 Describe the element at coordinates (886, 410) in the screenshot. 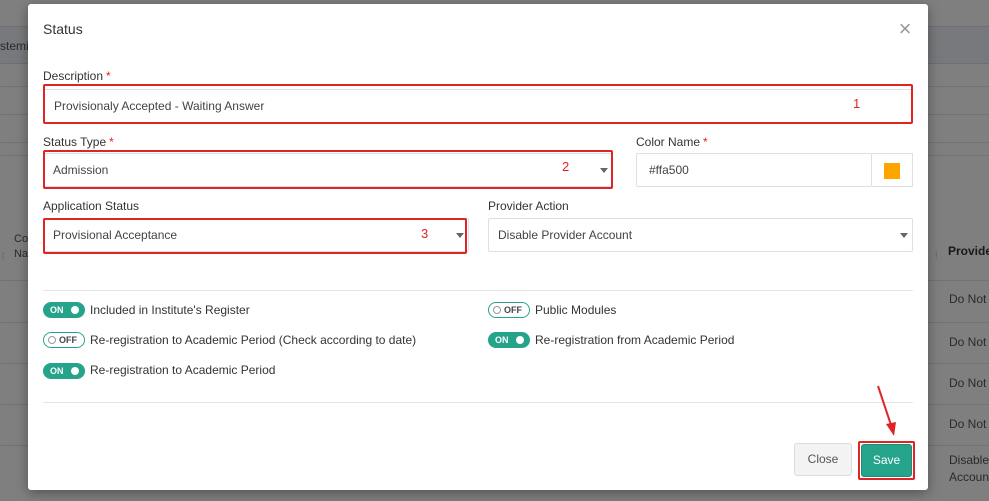

I see `annotation-arrow-icon` at that location.